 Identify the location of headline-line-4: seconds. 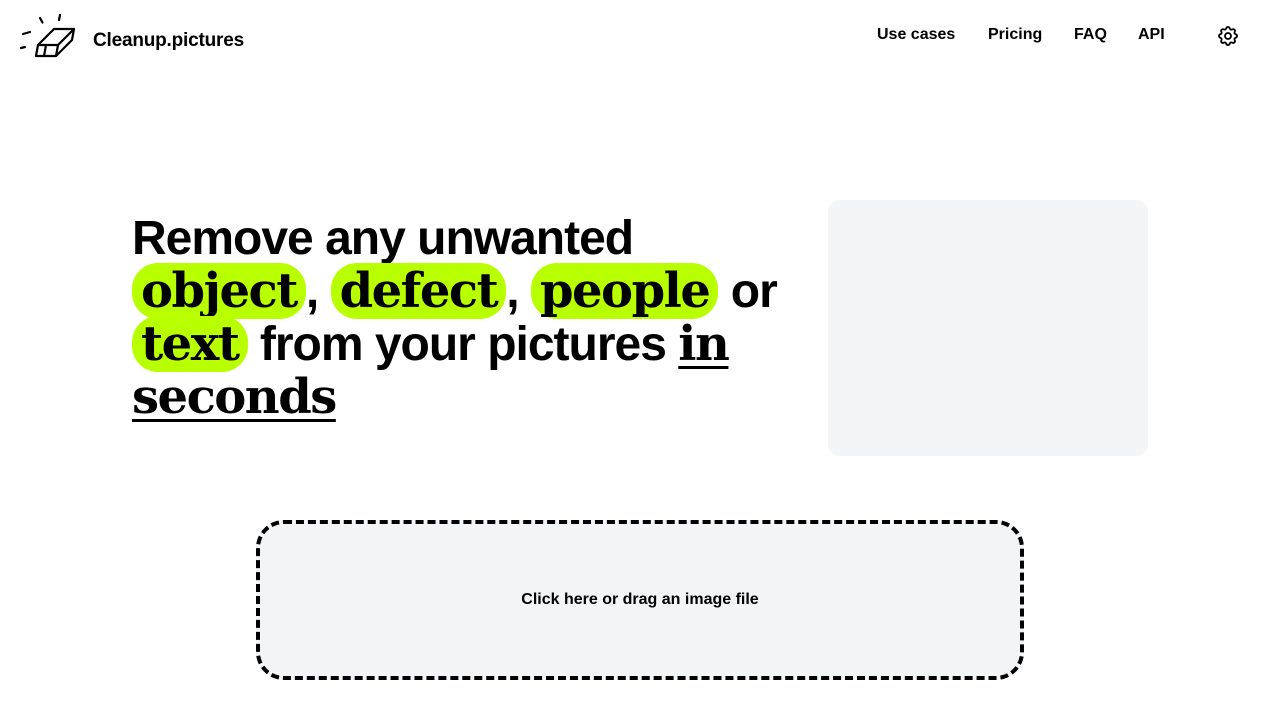
(462, 397).